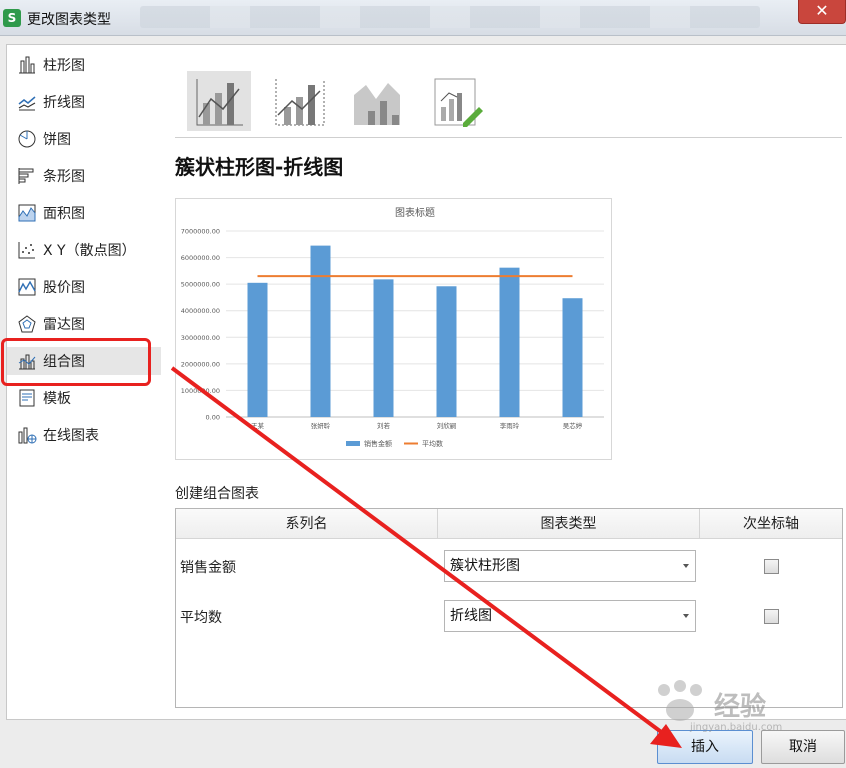  Describe the element at coordinates (680, 700) in the screenshot. I see `paw-logo-icon` at that location.